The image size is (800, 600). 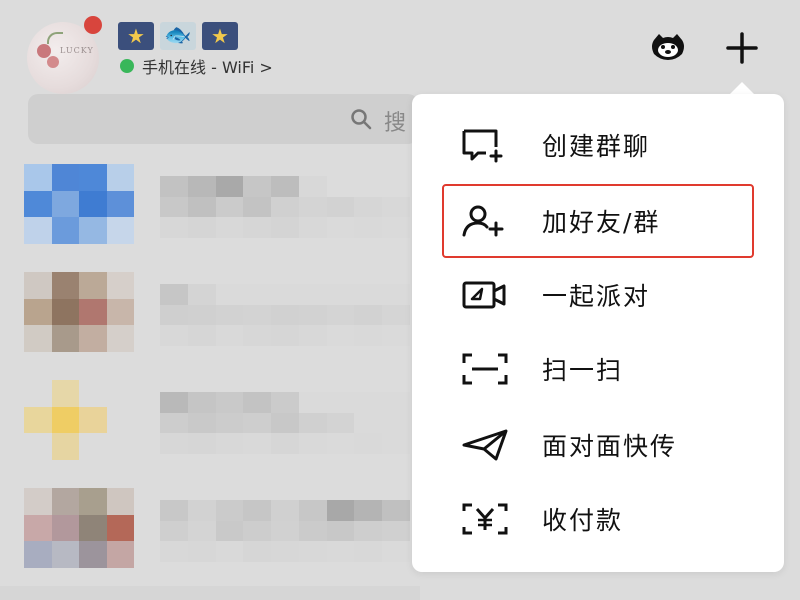 I want to click on menu-item-label: 收付款, so click(x=583, y=520).